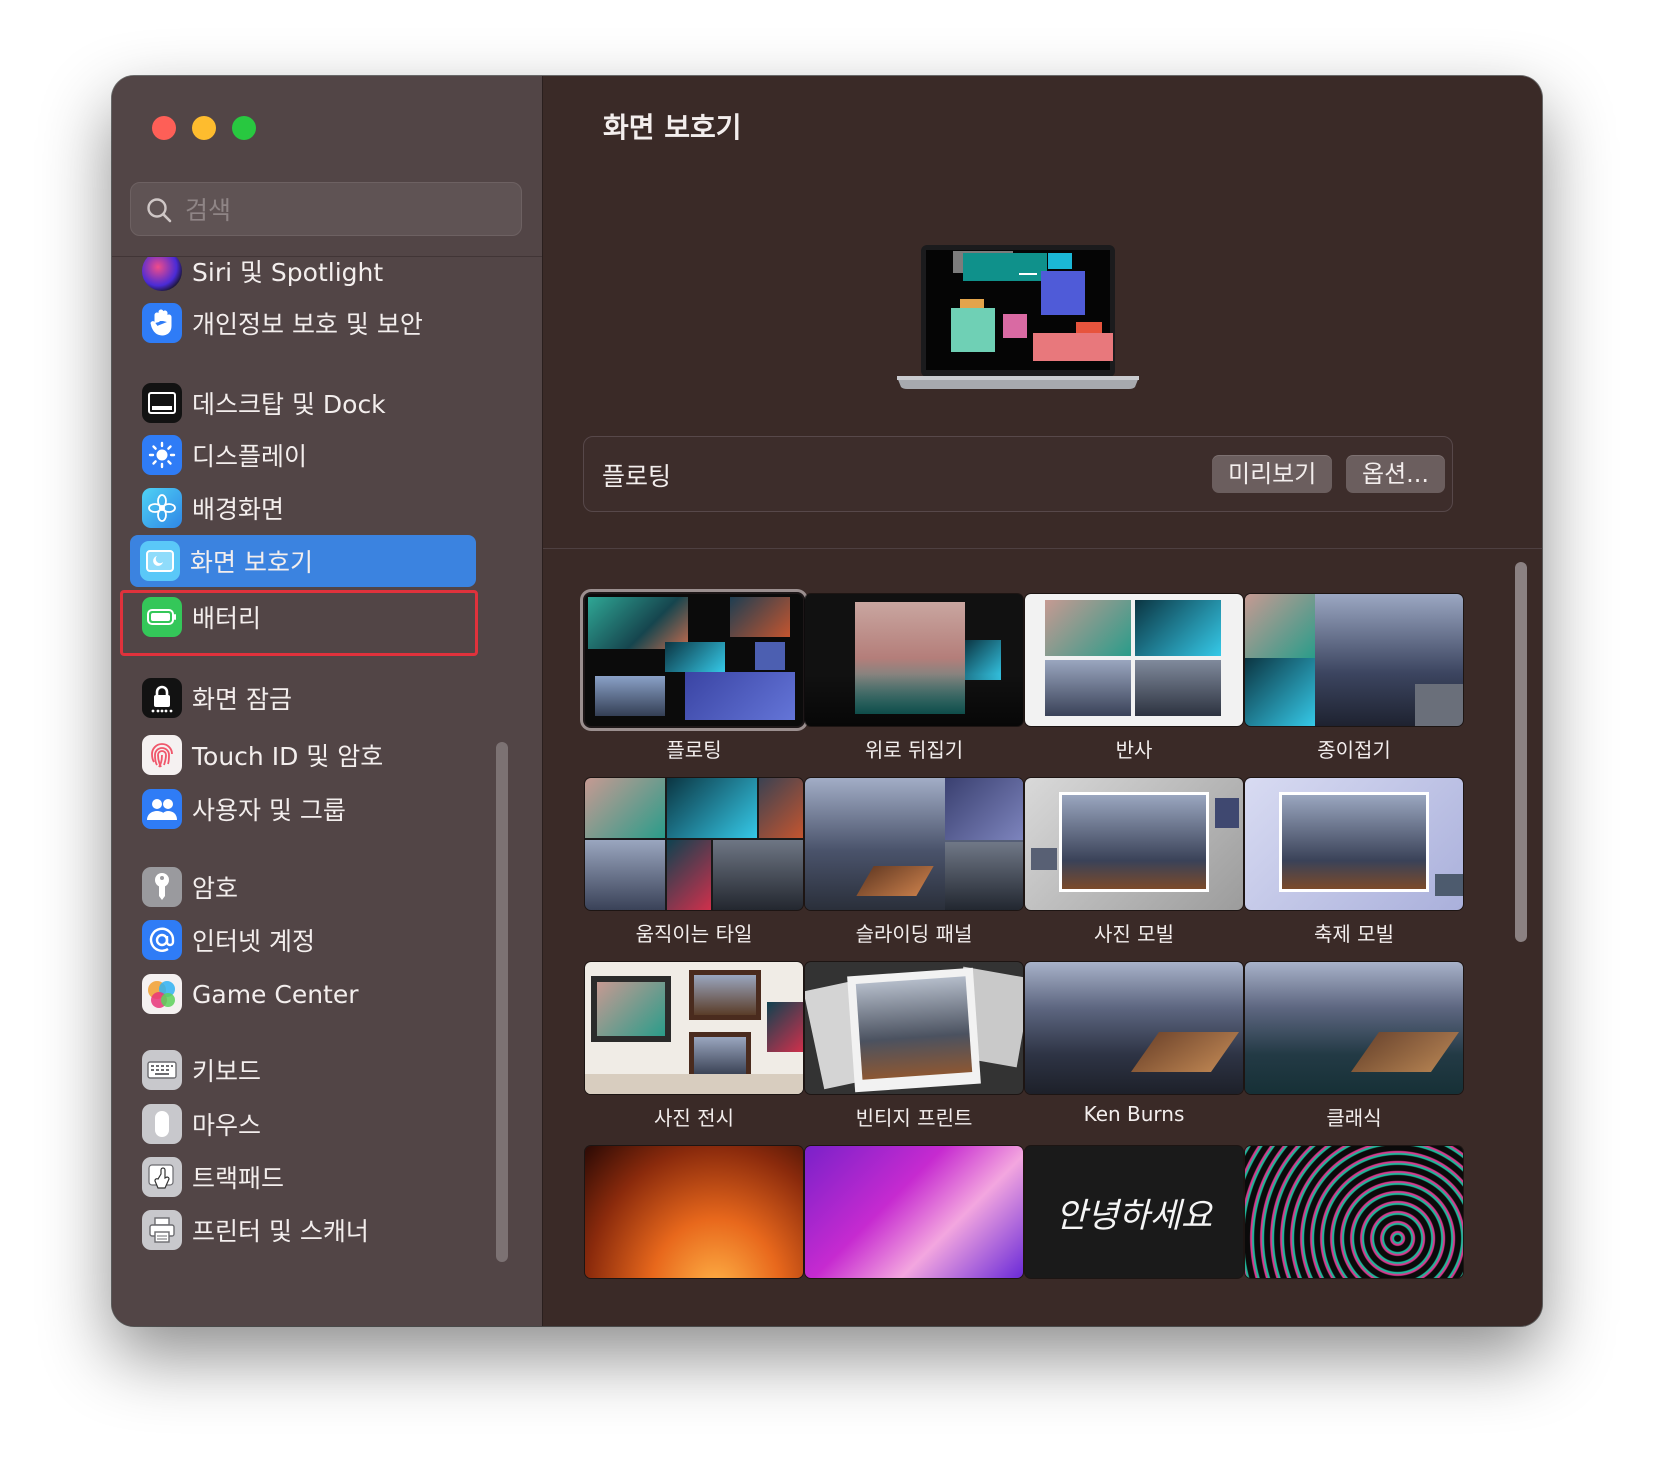 This screenshot has height=1474, width=1654. What do you see at coordinates (1521, 752) in the screenshot?
I see `grid-scrollbar` at bounding box center [1521, 752].